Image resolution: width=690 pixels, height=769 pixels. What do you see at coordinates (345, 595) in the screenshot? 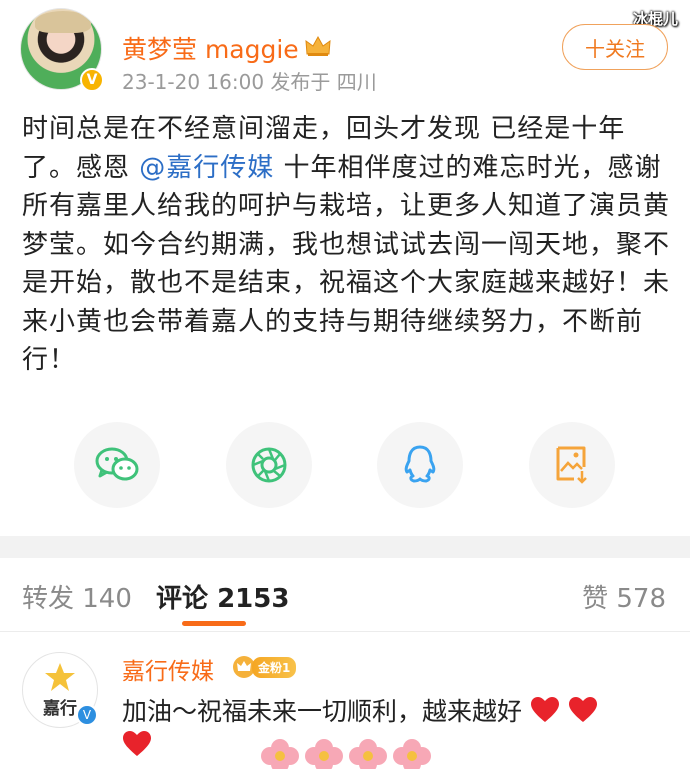
I see `interaction-tab-bar: 转发 140 评论 2153 赞 578` at bounding box center [345, 595].